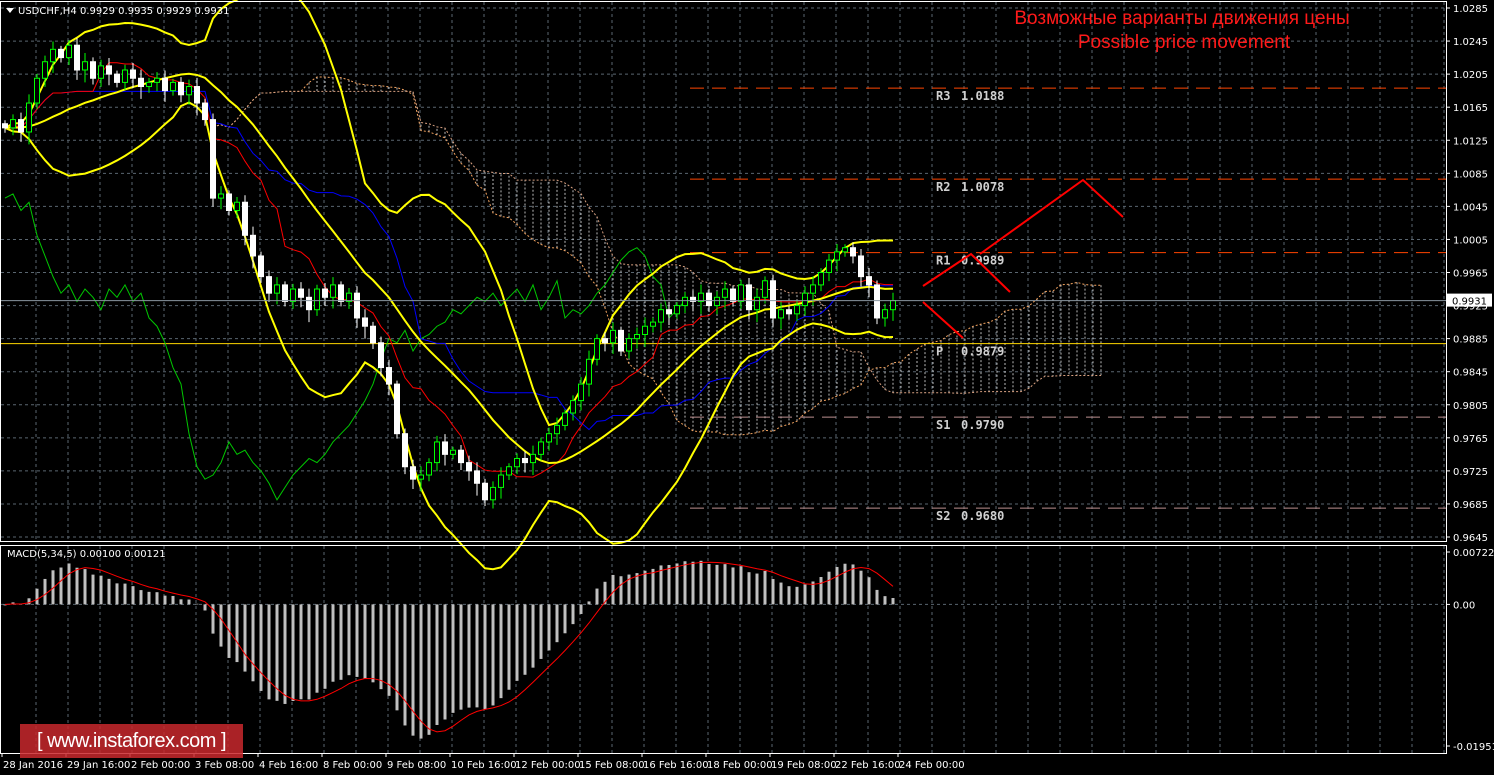 The width and height of the screenshot is (1494, 775). I want to click on y-tick-label: 0.9685, so click(1470, 505).